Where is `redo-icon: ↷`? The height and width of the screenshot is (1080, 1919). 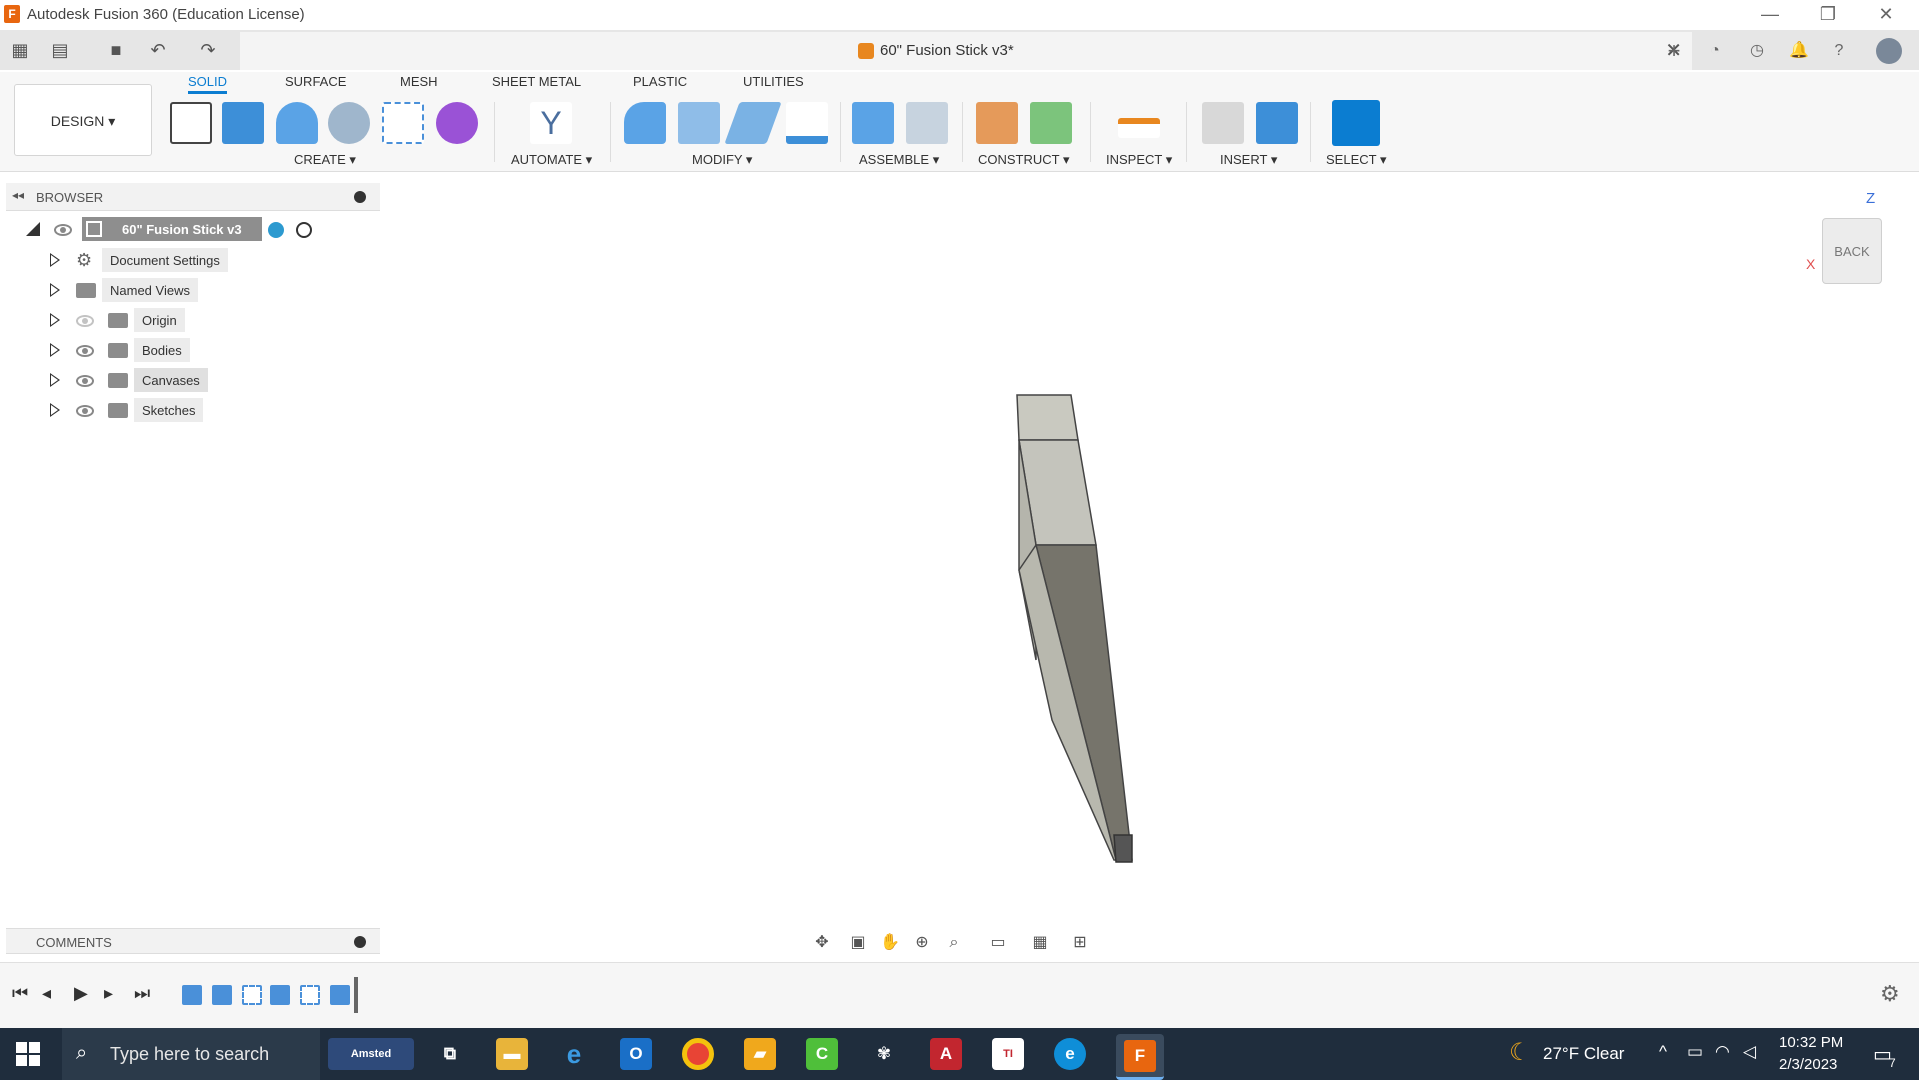
redo-icon: ↷ is located at coordinates (208, 50).